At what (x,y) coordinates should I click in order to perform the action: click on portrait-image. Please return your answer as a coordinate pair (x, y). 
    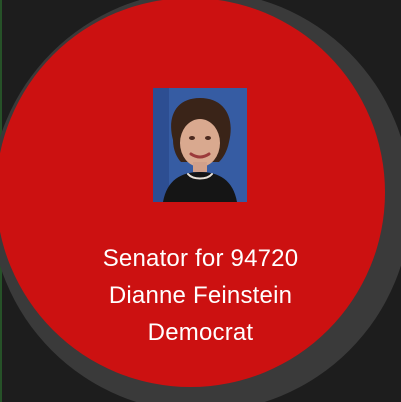
    Looking at the image, I should click on (200, 145).